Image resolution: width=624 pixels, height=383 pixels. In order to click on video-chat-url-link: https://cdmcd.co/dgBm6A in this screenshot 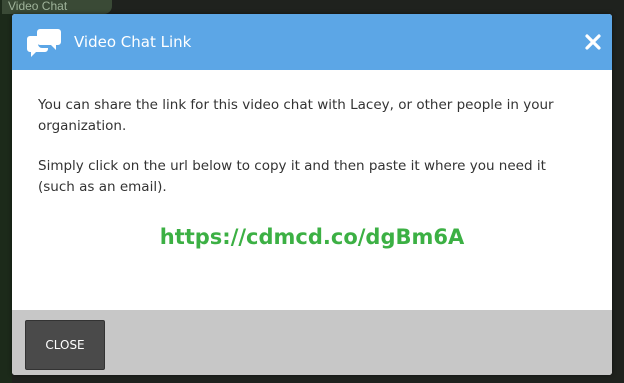, I will do `click(312, 237)`.